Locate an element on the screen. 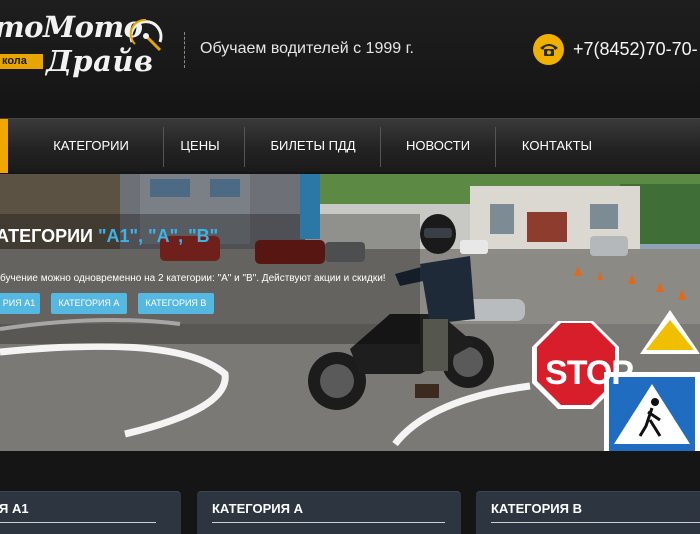 Image resolution: width=700 pixels, height=534 pixels. hero-title-highlight: "А1", "А", "В" is located at coordinates (158, 236).